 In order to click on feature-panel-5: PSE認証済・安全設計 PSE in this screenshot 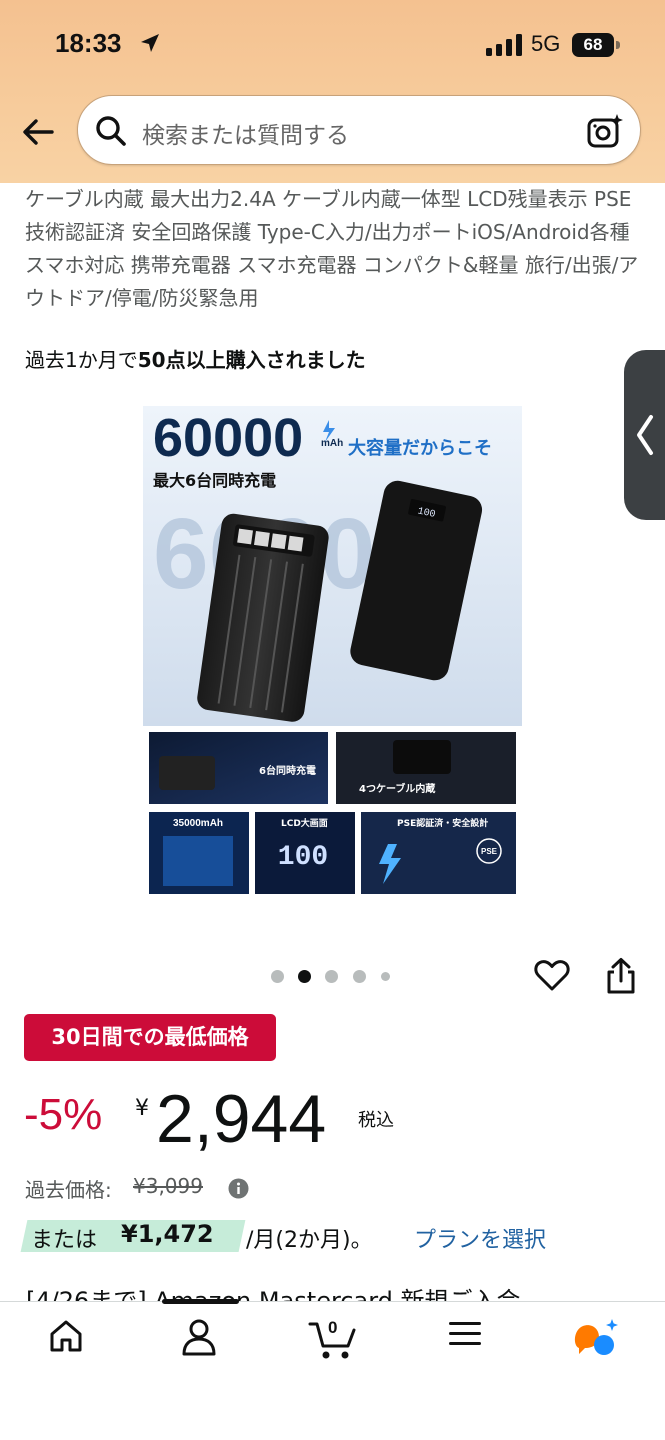, I will do `click(438, 853)`.